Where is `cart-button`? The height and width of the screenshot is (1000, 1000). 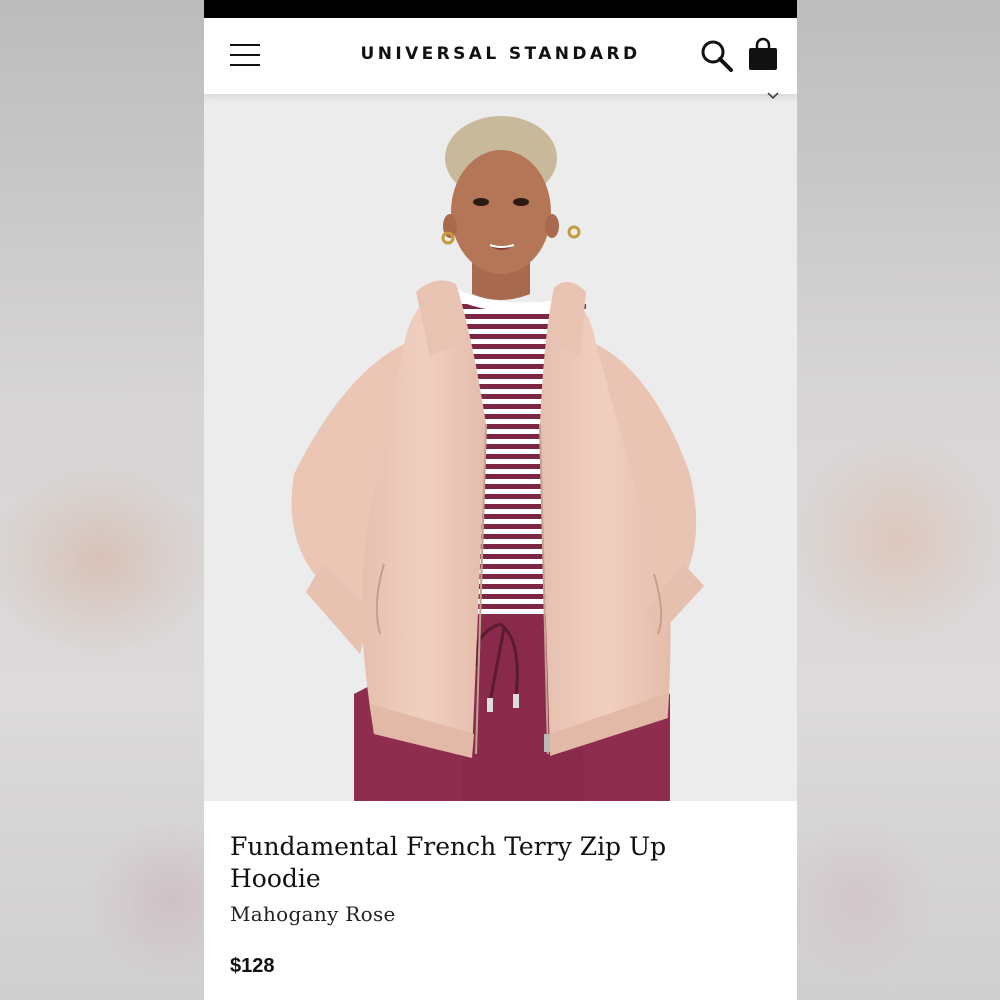
cart-button is located at coordinates (763, 54).